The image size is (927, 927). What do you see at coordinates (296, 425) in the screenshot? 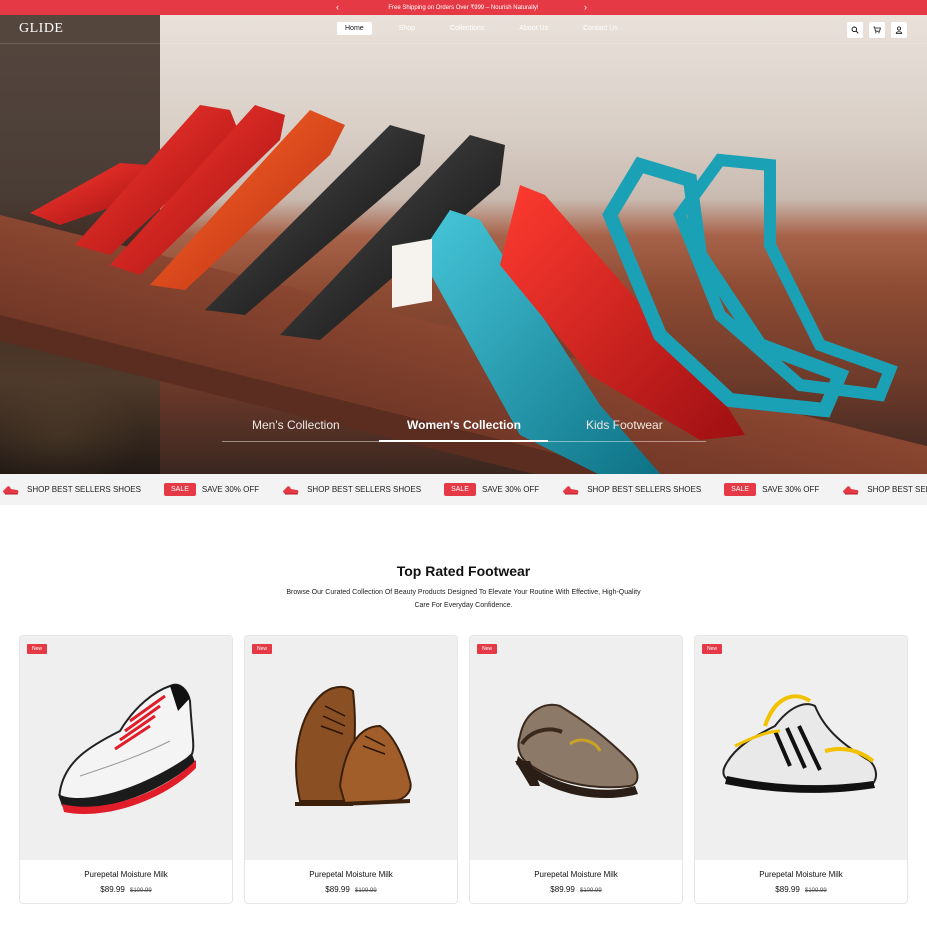
I see `tab-mens-collection: Men's Collection` at bounding box center [296, 425].